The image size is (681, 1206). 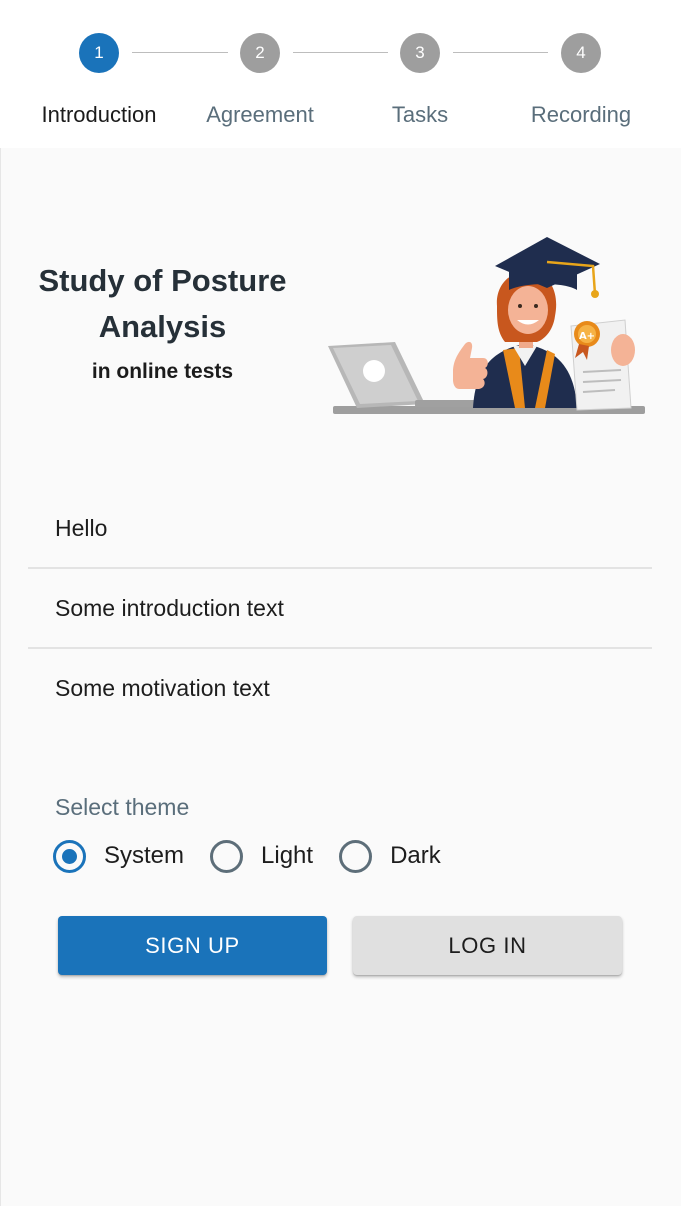 I want to click on study-title: Study of Posture Analysis, so click(x=162, y=303).